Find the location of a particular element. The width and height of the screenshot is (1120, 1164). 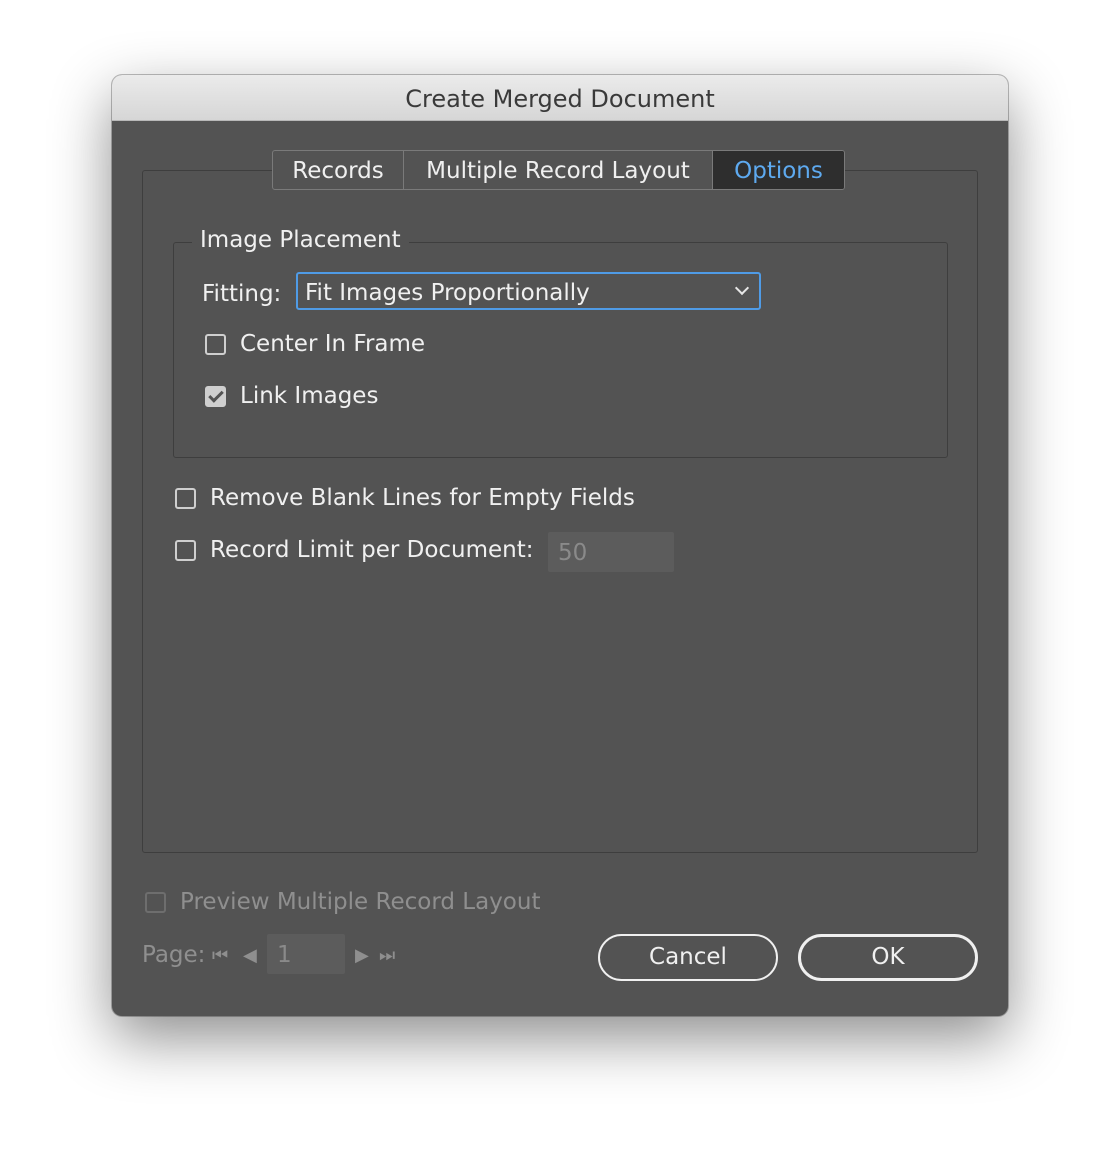

page-number-input: 1 is located at coordinates (306, 954).